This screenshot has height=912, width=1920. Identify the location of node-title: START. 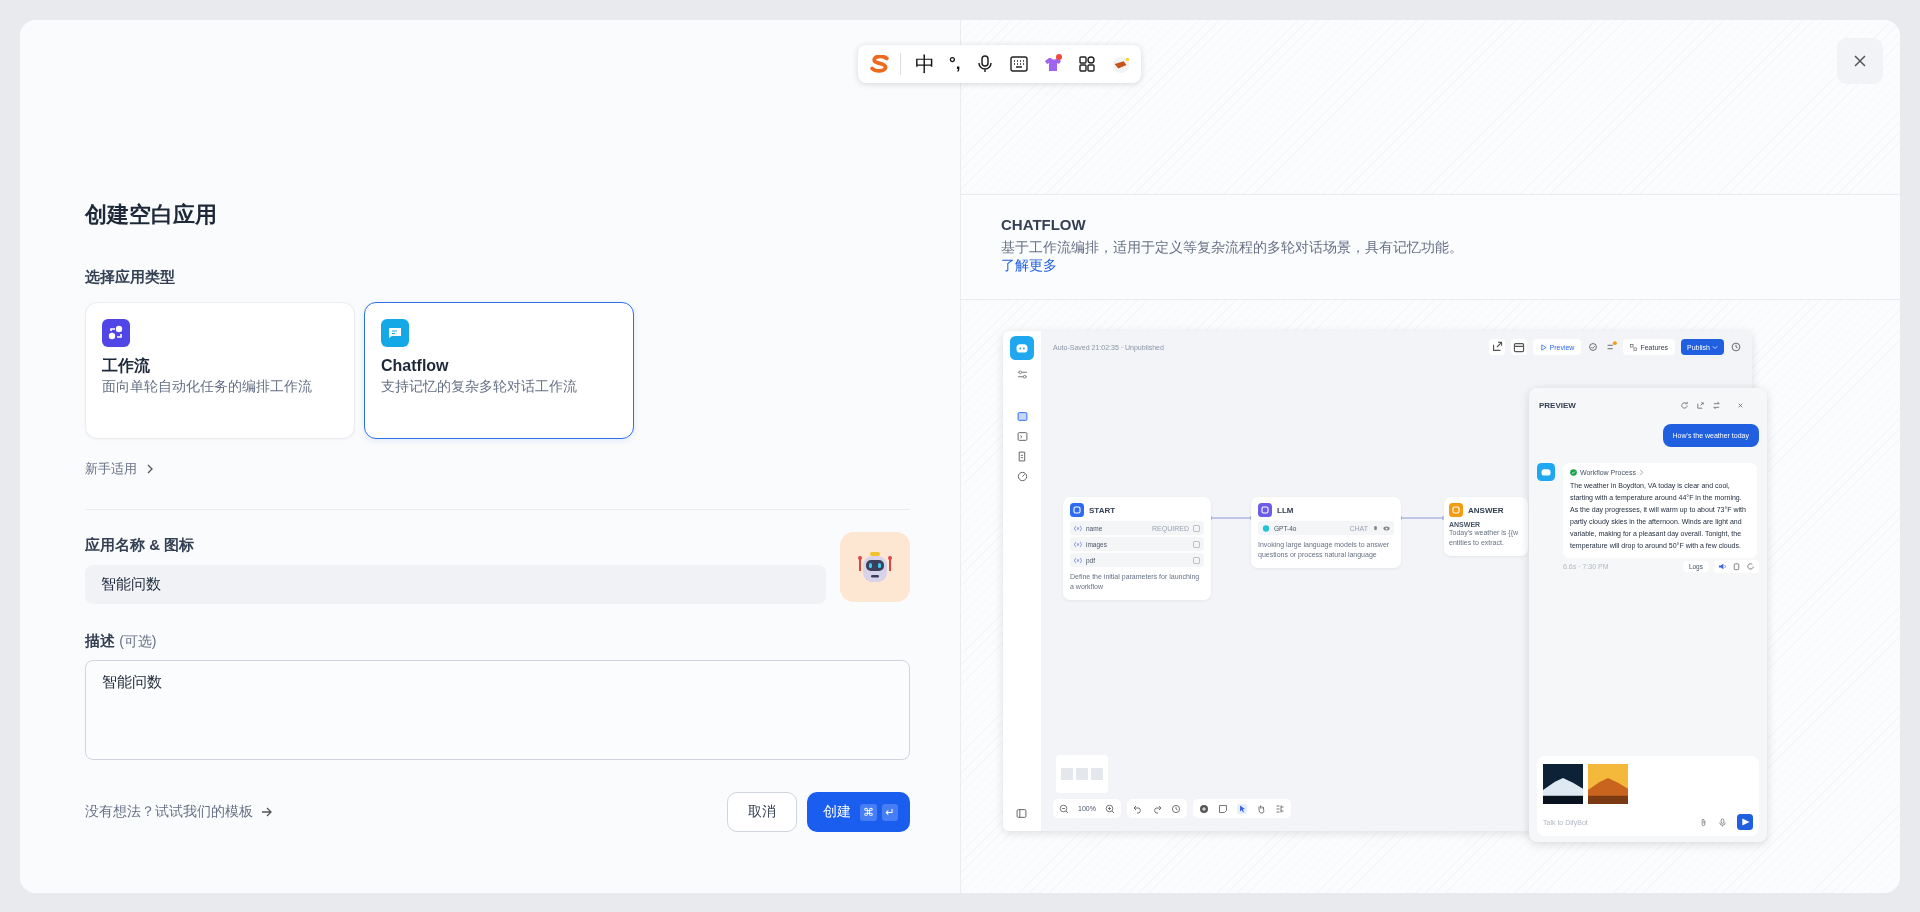
(1102, 510).